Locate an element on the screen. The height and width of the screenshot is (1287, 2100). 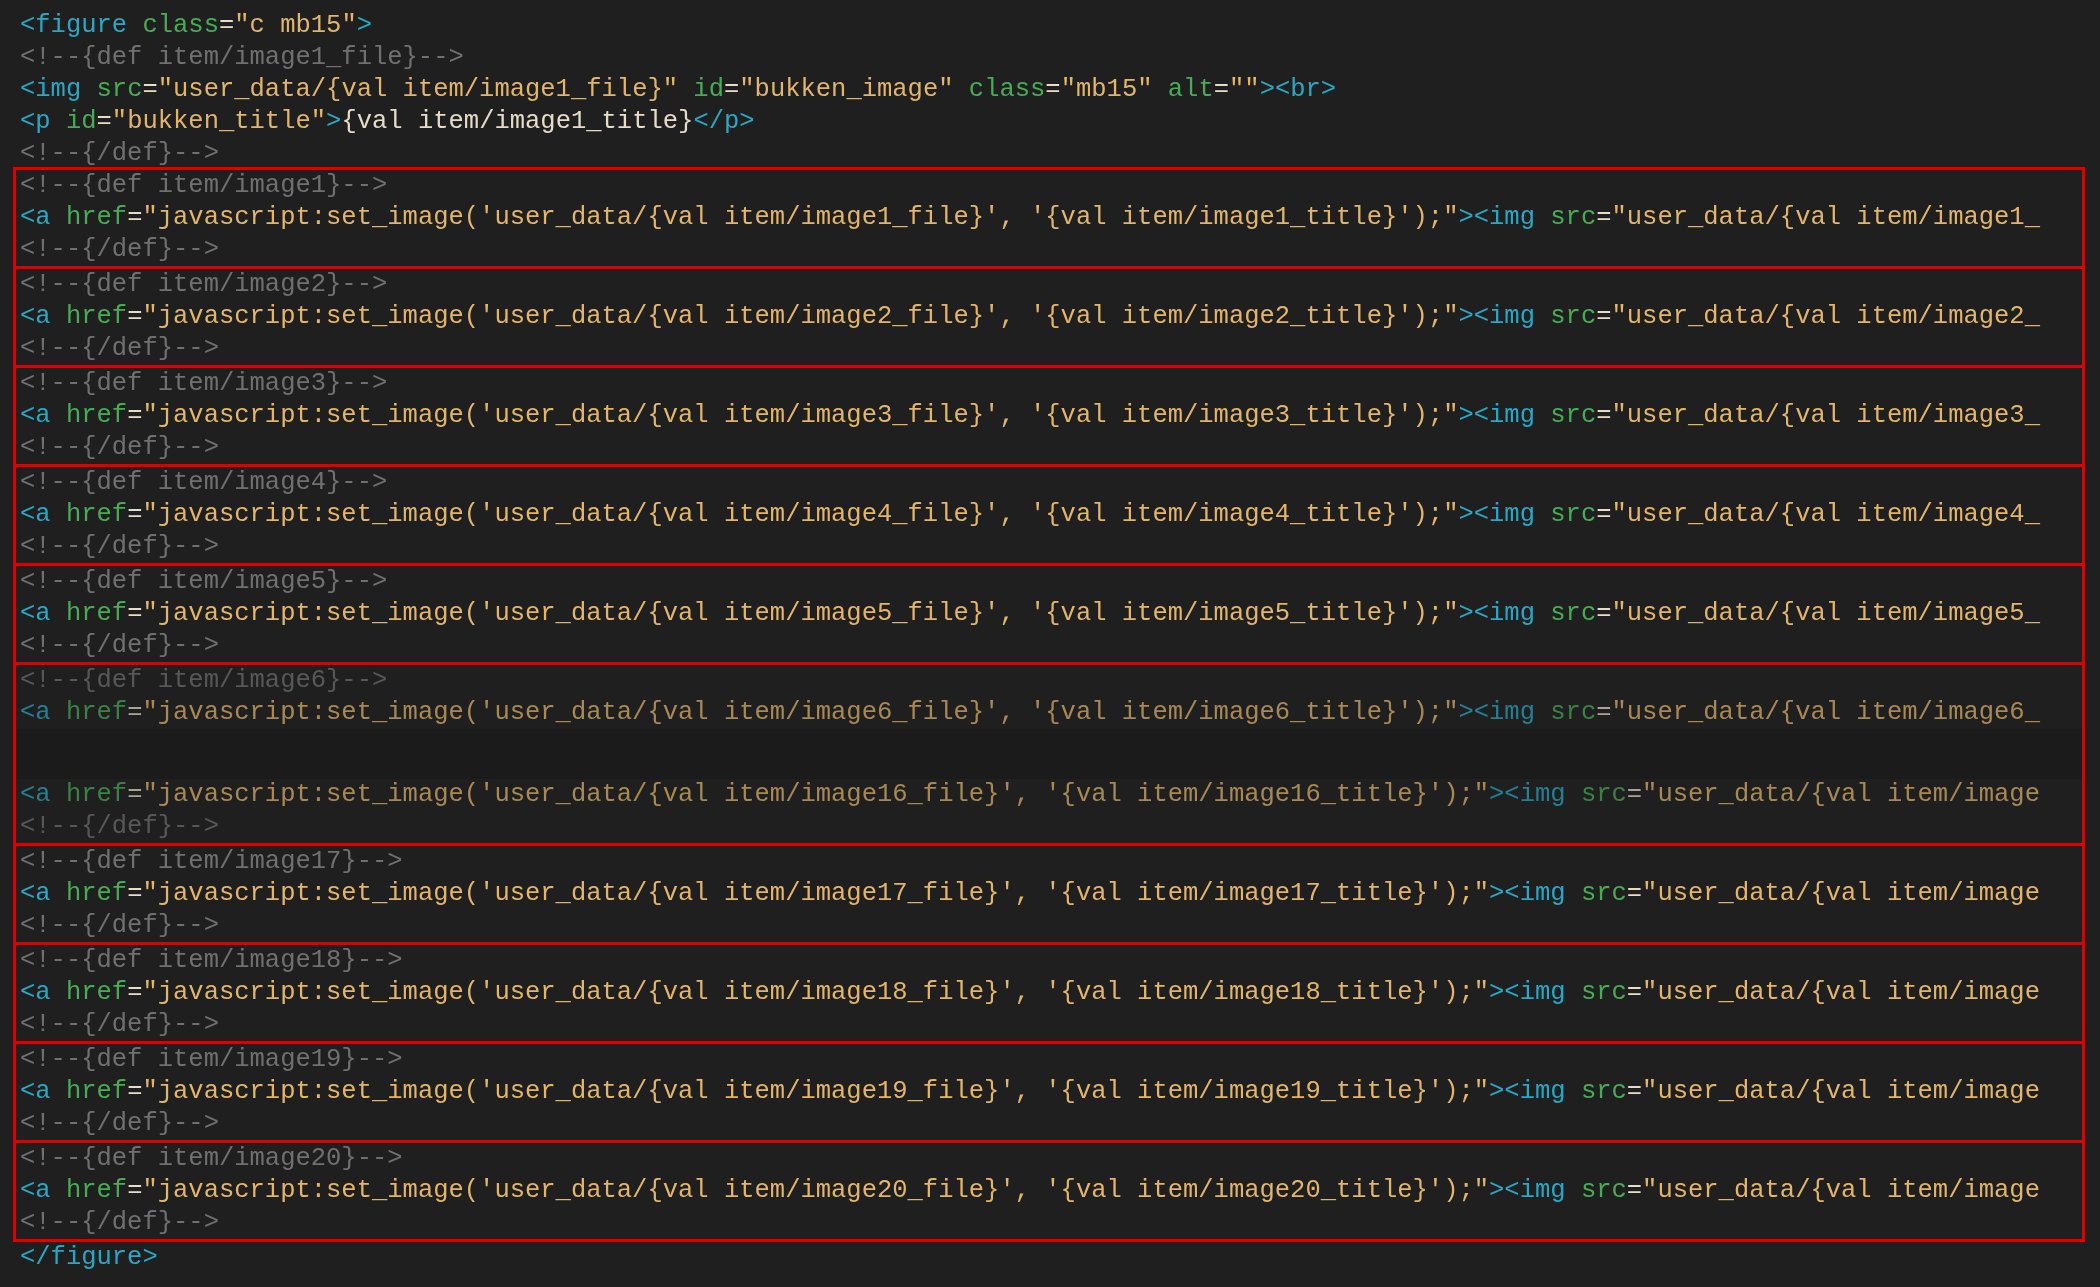
code-line: <a href="javascript:set_image('user_data/{val item/image18_file}', '{val item/image18_title}');"><img src="user_data/{val item/image is located at coordinates (1029, 993).